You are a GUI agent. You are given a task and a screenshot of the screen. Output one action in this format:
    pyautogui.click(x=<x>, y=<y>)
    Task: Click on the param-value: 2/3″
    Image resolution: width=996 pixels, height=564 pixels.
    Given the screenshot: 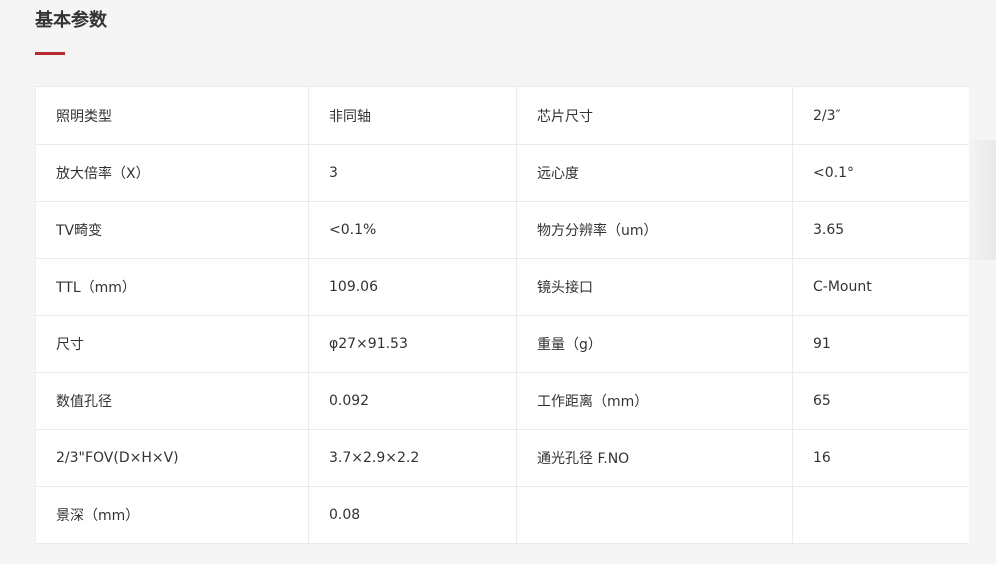 What is the action you would take?
    pyautogui.click(x=880, y=115)
    